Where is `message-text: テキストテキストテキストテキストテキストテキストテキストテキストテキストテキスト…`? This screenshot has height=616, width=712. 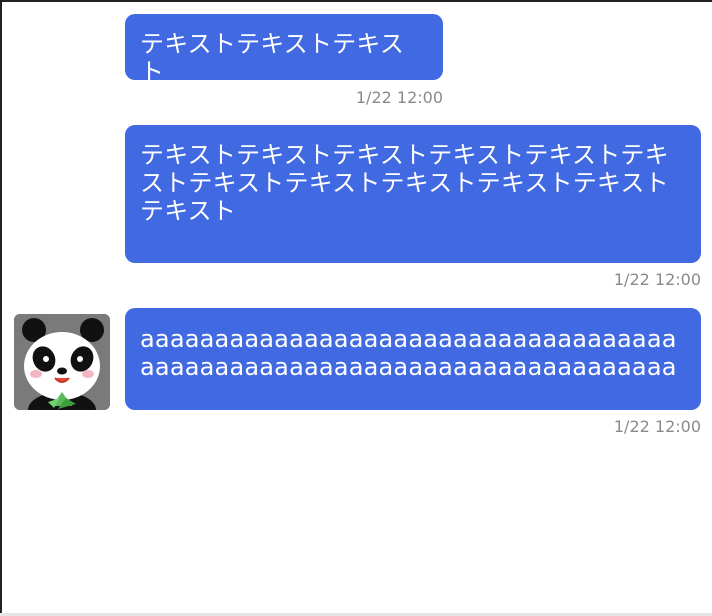
message-text: テキストテキストテキストテキストテキストテキストテキストテキストテキストテキスト… is located at coordinates (404, 183).